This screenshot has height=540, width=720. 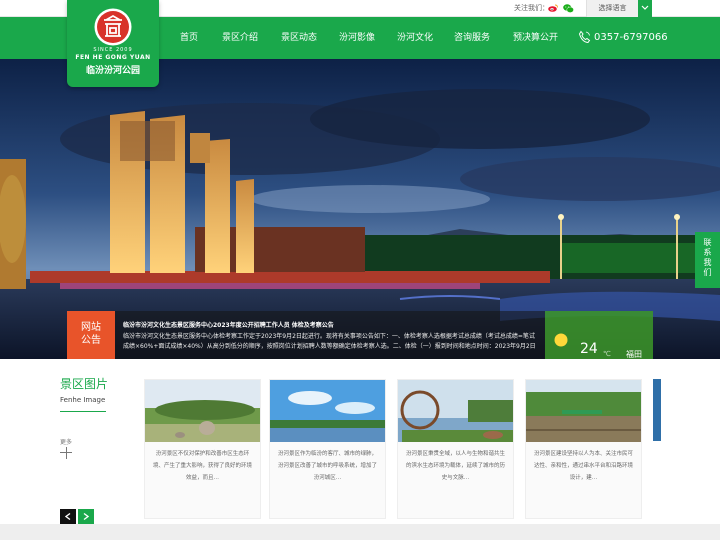 I want to click on plus-icon, so click(x=66, y=453).